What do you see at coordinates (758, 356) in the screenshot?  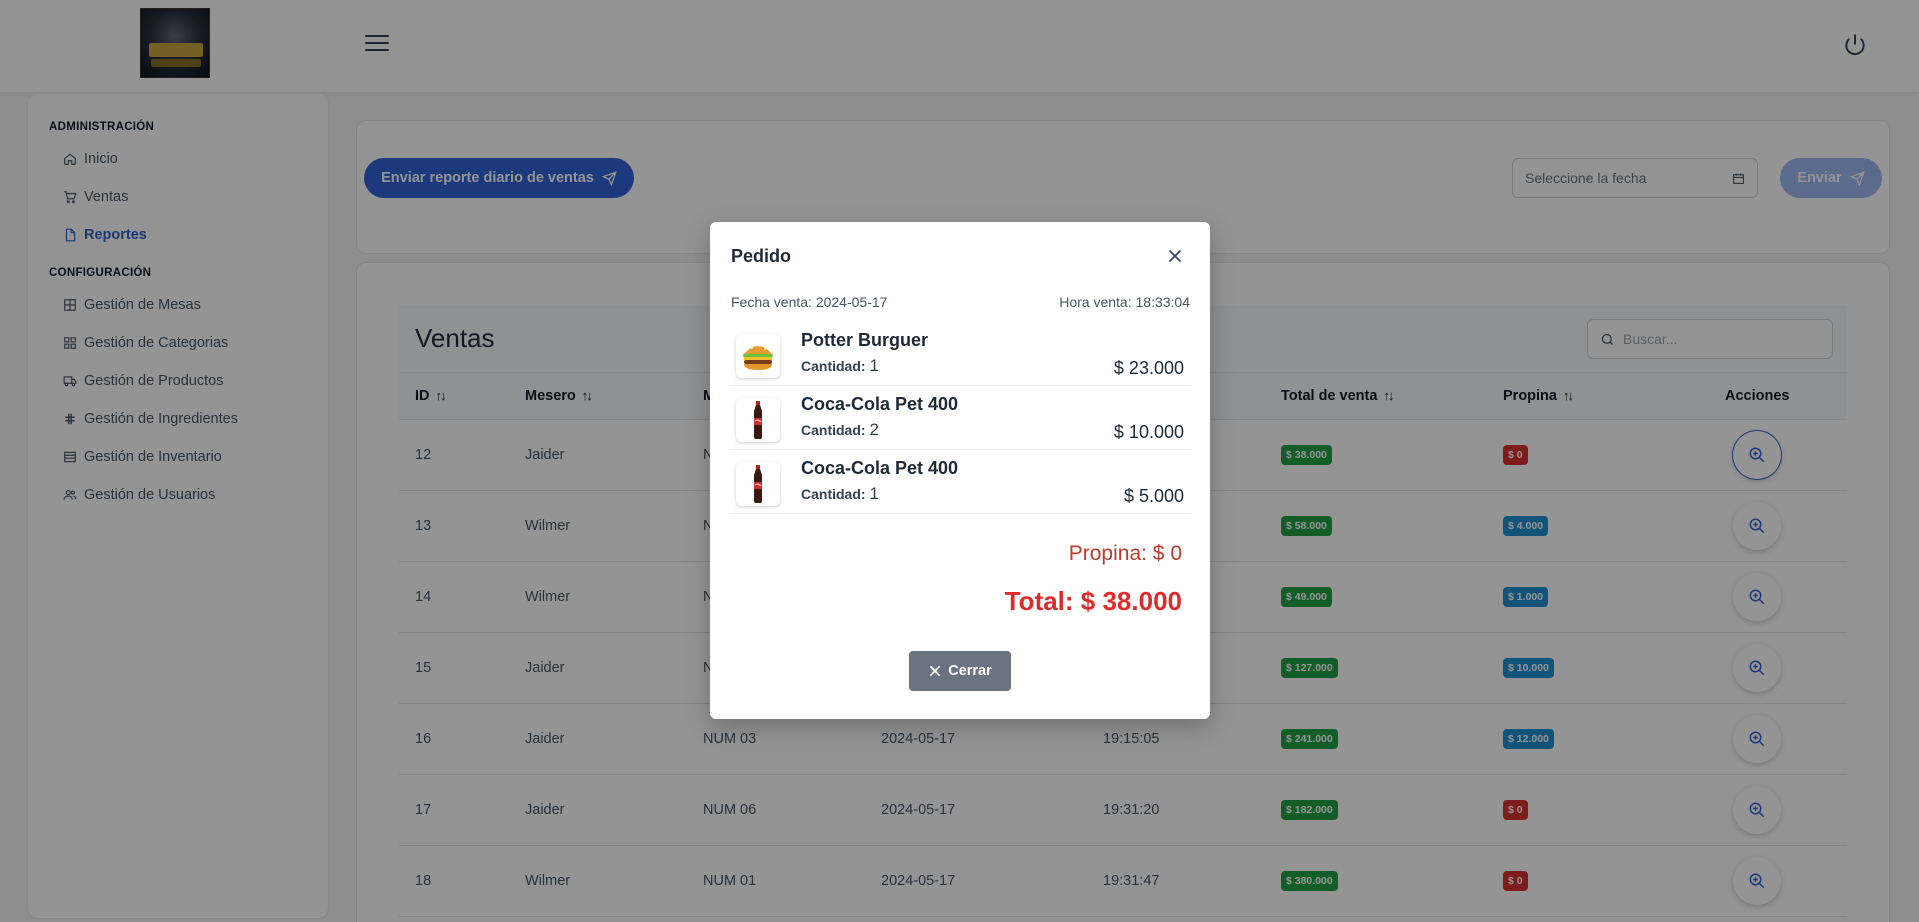 I see `burger-icon` at bounding box center [758, 356].